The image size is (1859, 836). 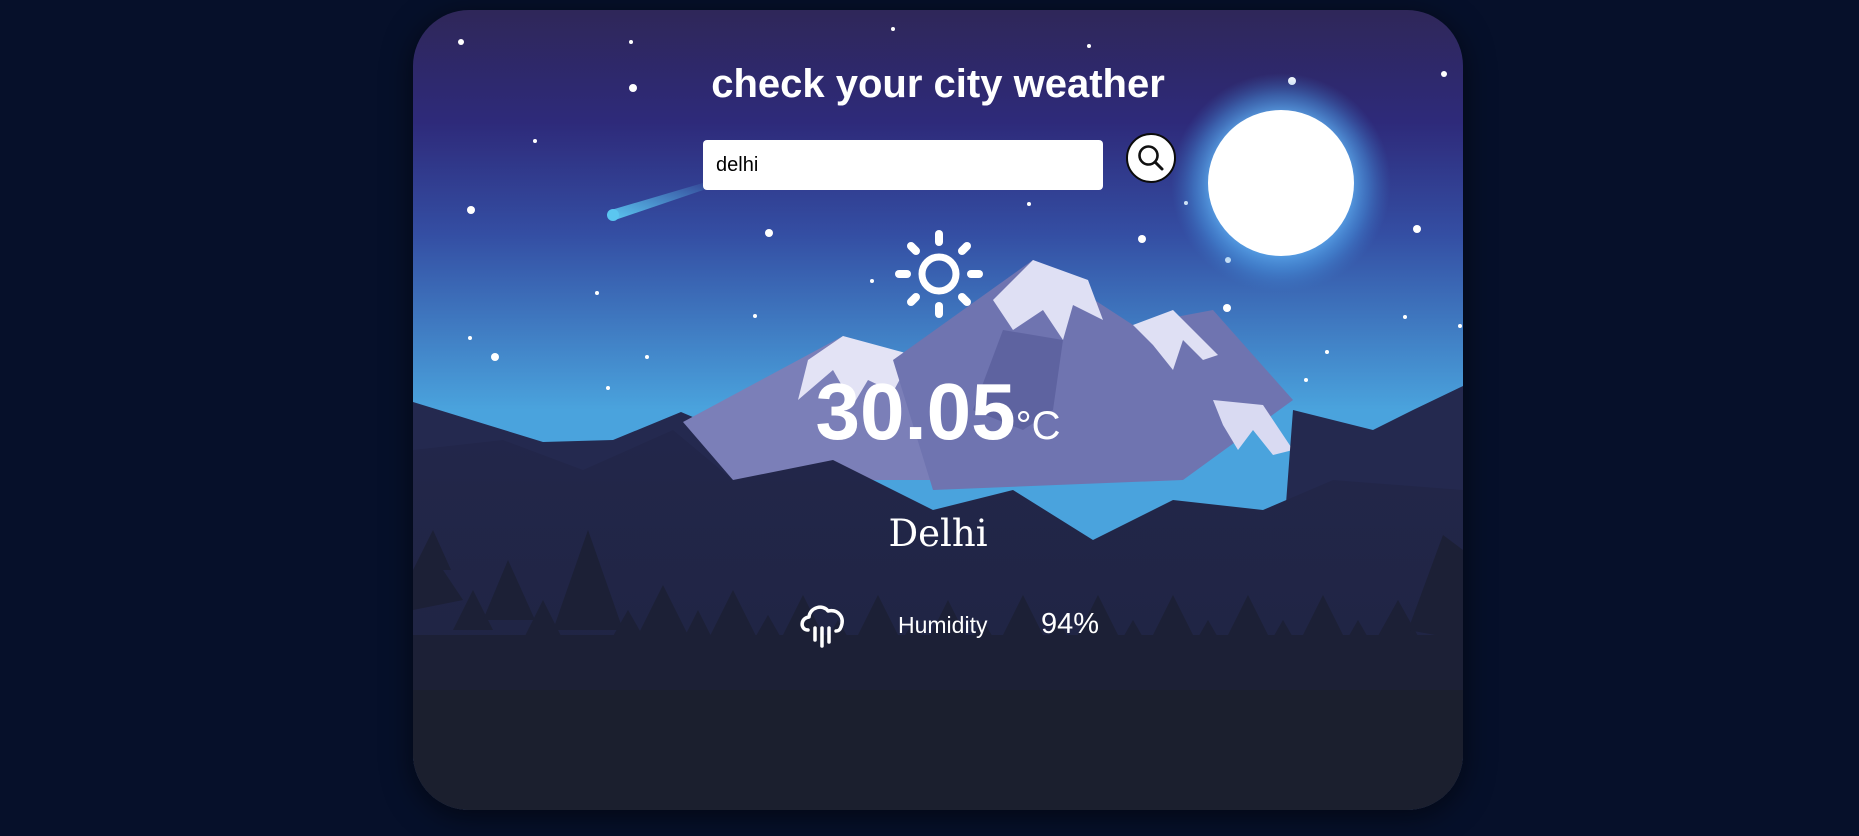 I want to click on search-icon, so click(x=1151, y=158).